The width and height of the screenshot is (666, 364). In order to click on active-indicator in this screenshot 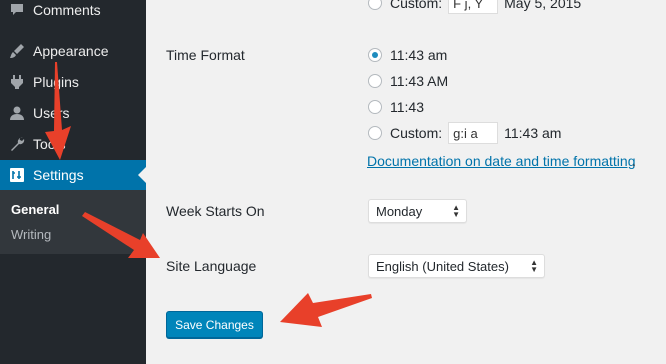, I will do `click(142, 175)`.